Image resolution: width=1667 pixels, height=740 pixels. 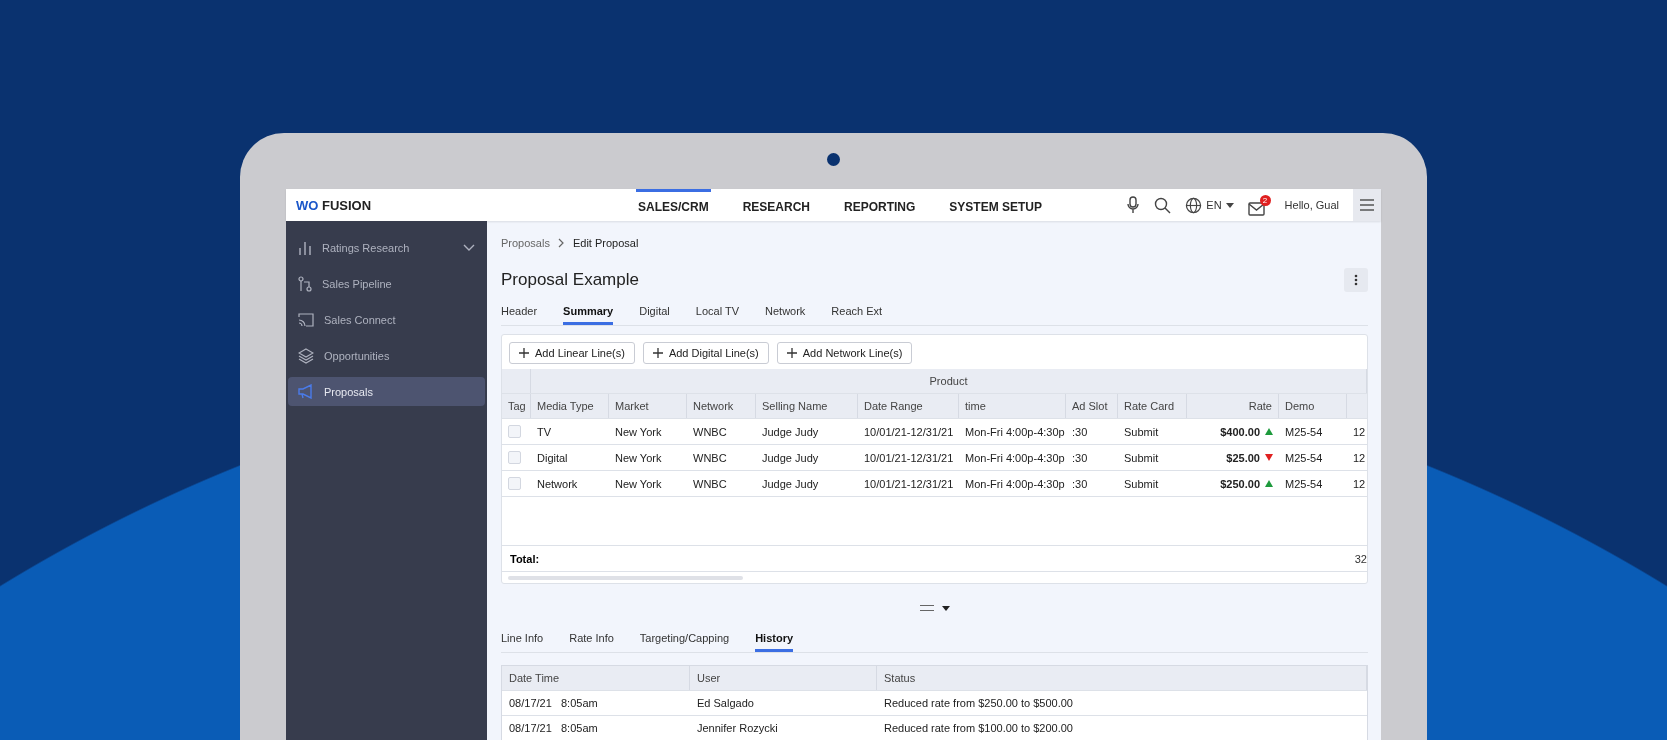 What do you see at coordinates (588, 315) in the screenshot?
I see `tab: Summary` at bounding box center [588, 315].